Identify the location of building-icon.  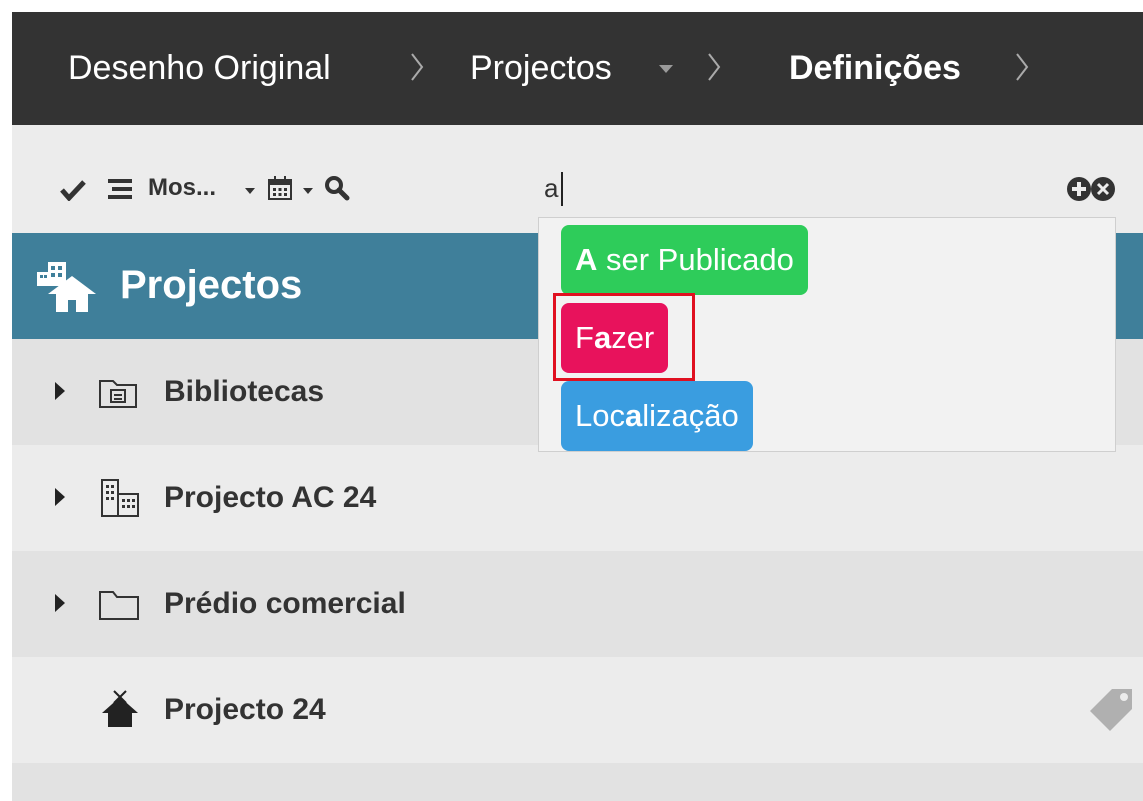
(120, 498).